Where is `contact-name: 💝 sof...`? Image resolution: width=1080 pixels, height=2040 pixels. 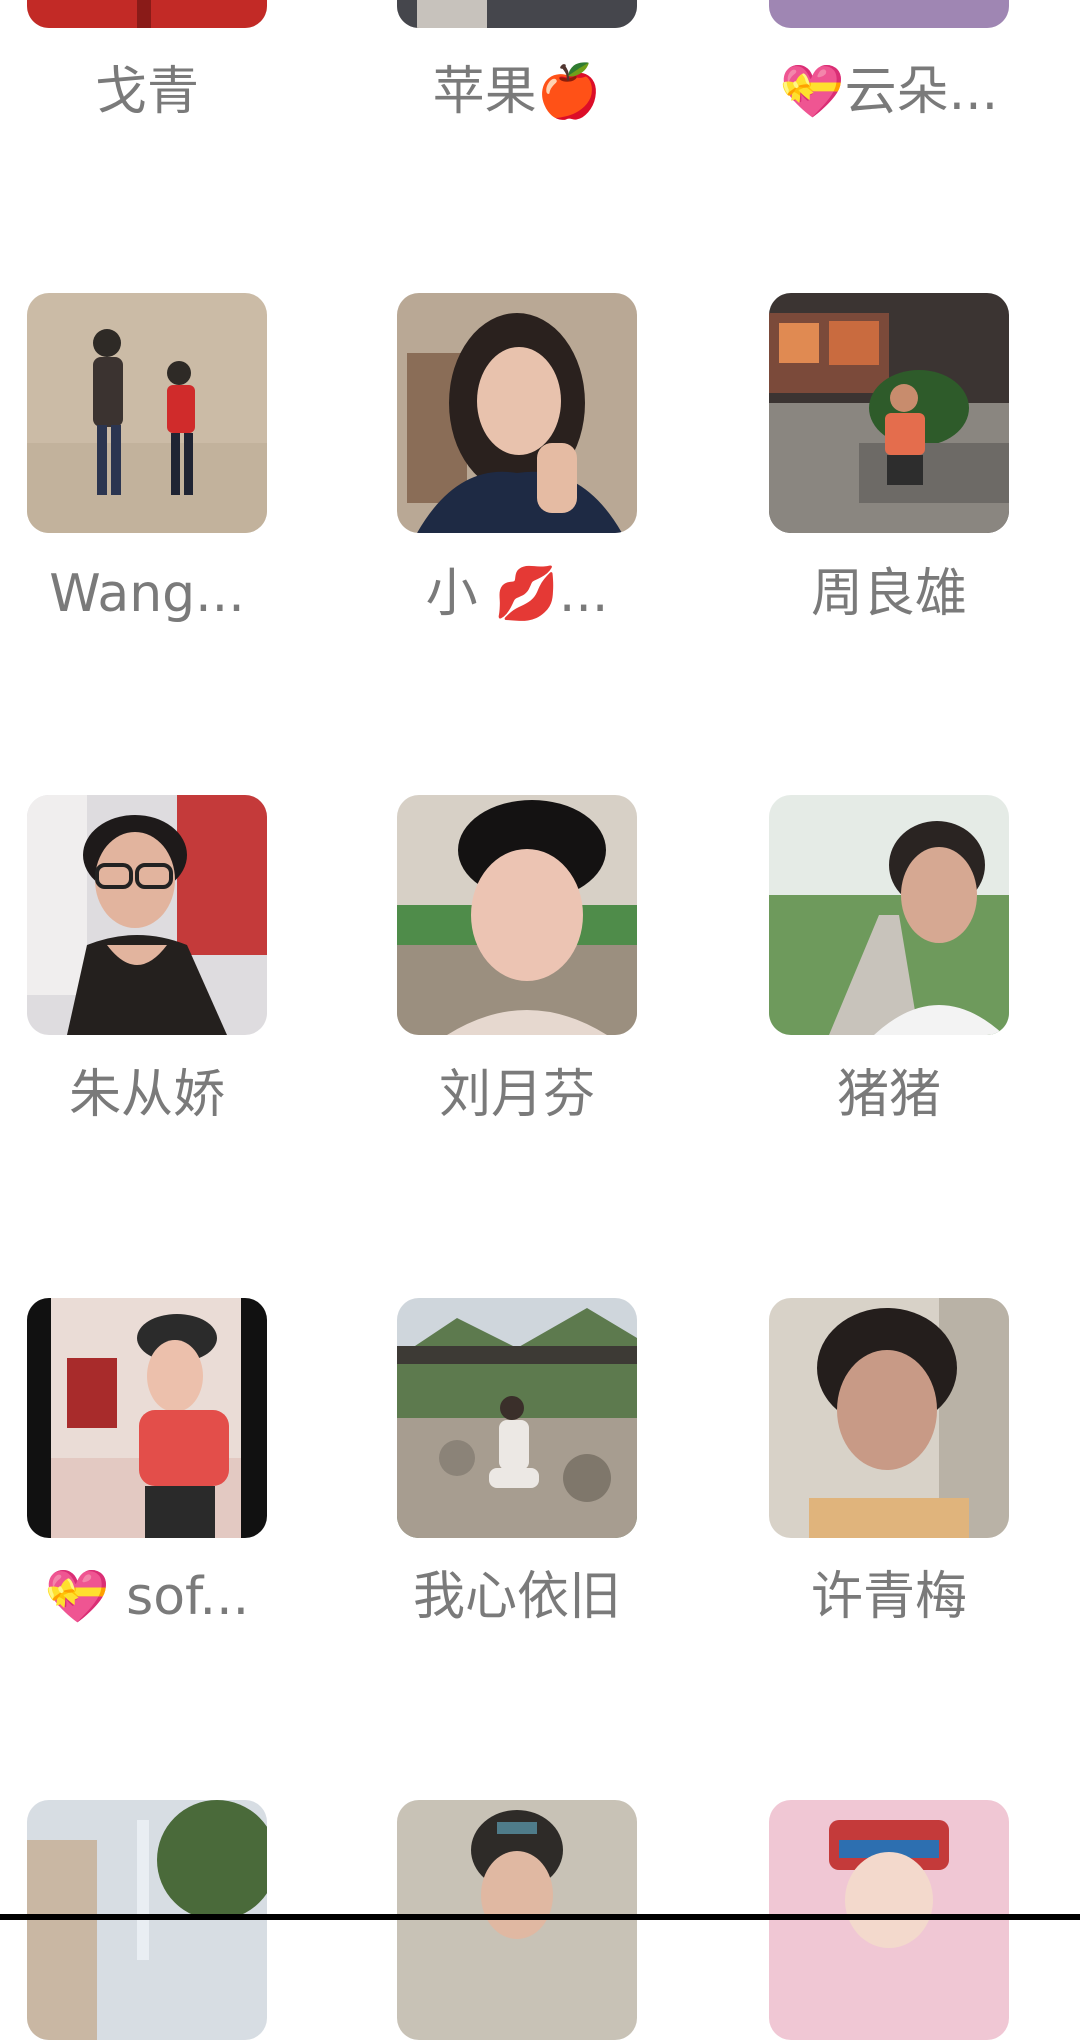
contact-name: 💝 sof... is located at coordinates (148, 1597).